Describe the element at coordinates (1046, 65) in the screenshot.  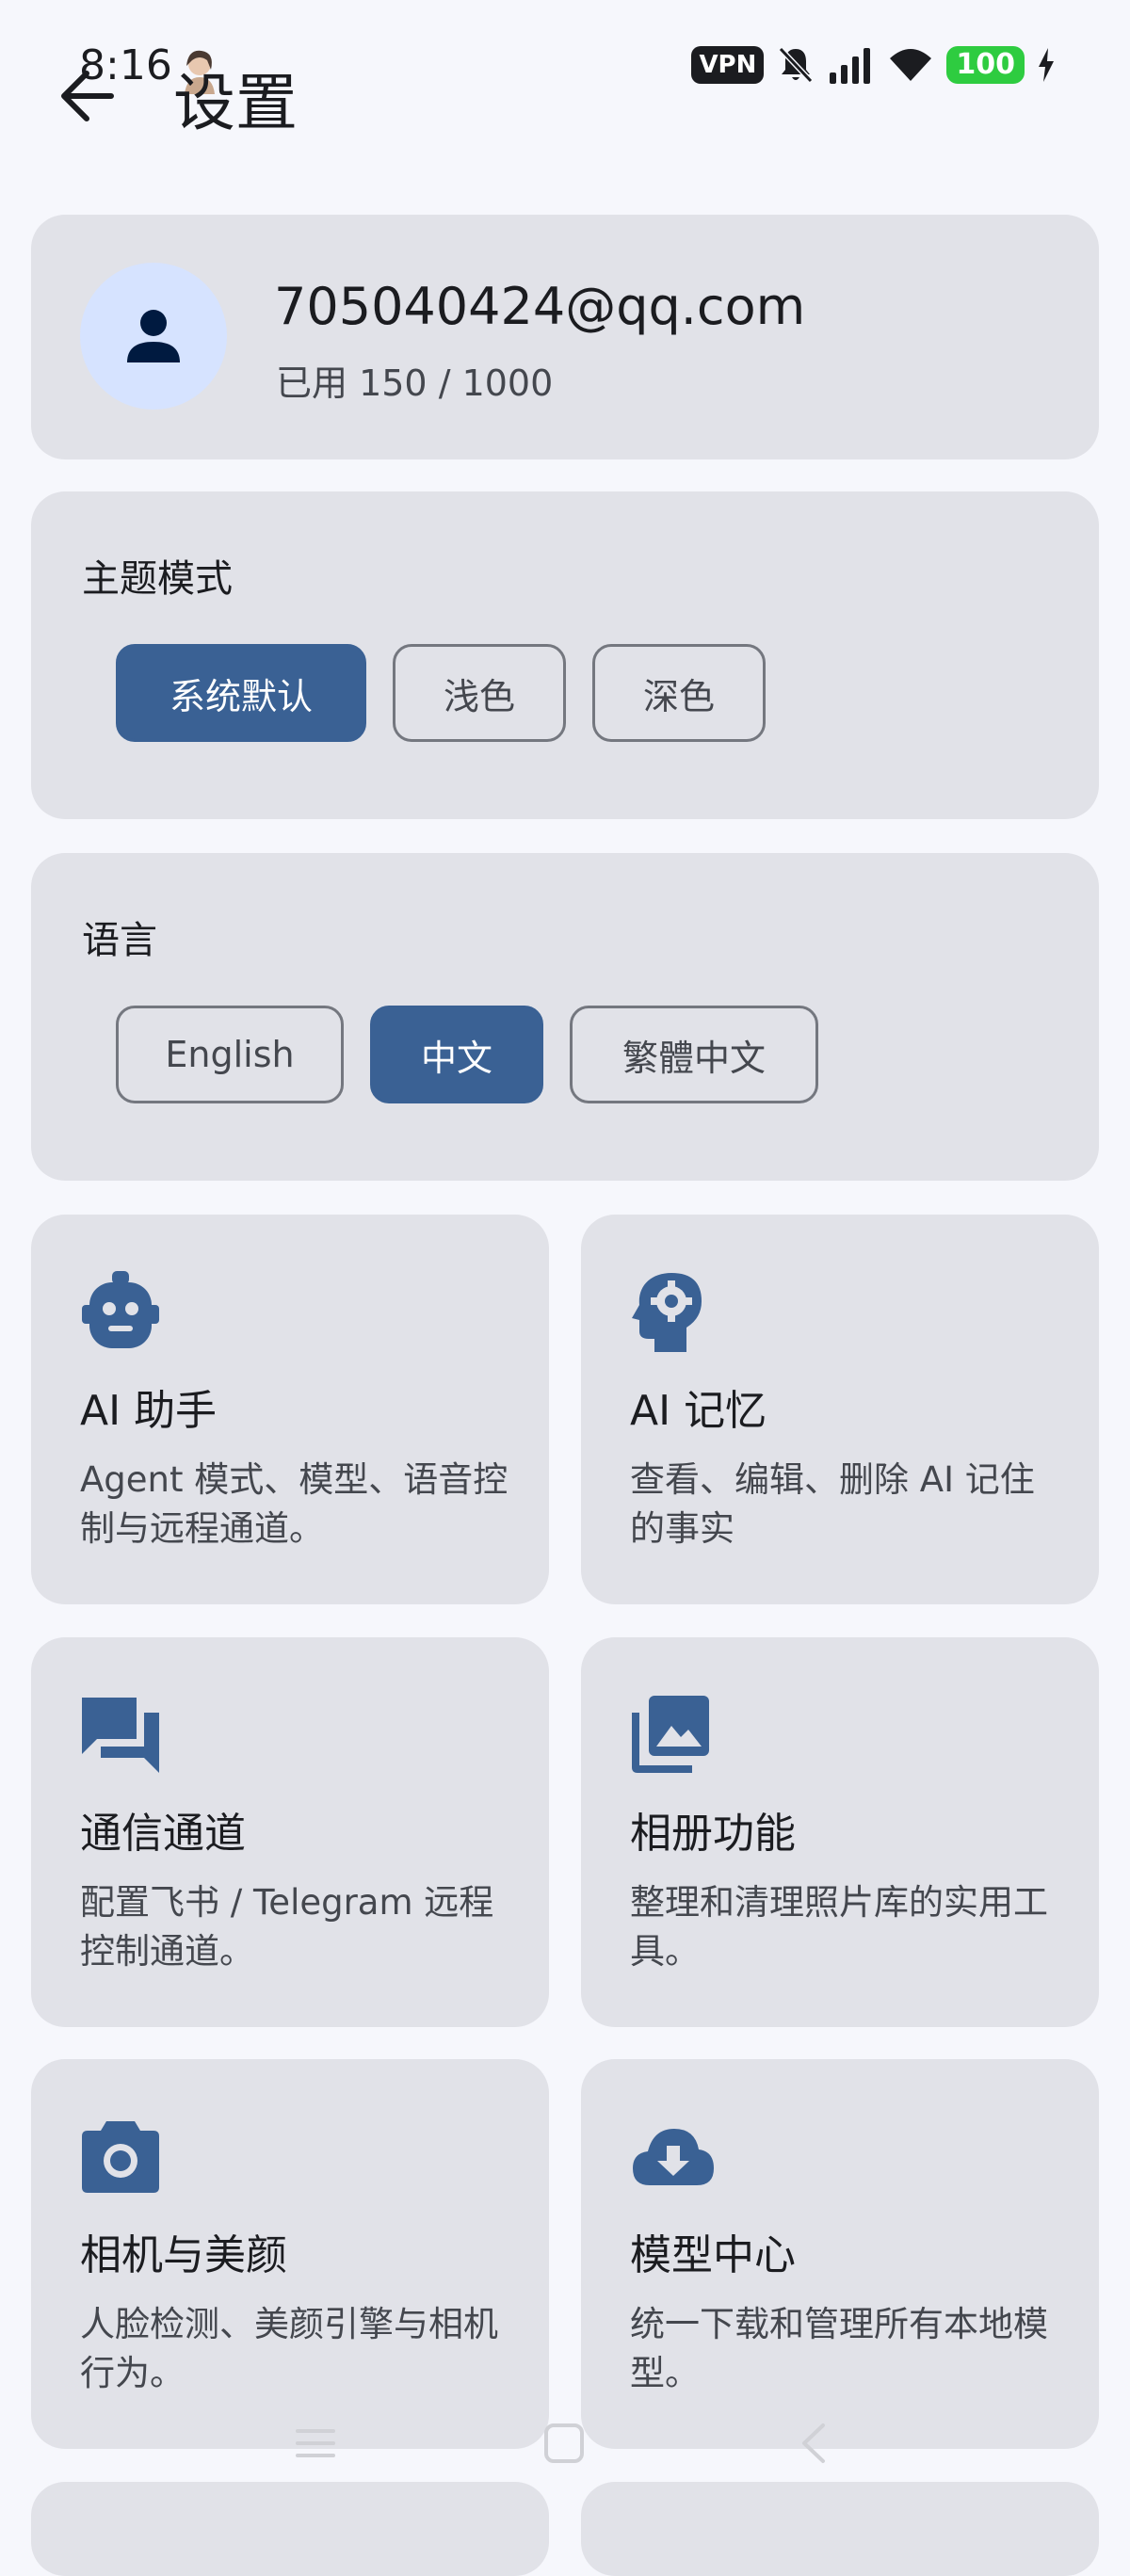
I see `charging-icon` at that location.